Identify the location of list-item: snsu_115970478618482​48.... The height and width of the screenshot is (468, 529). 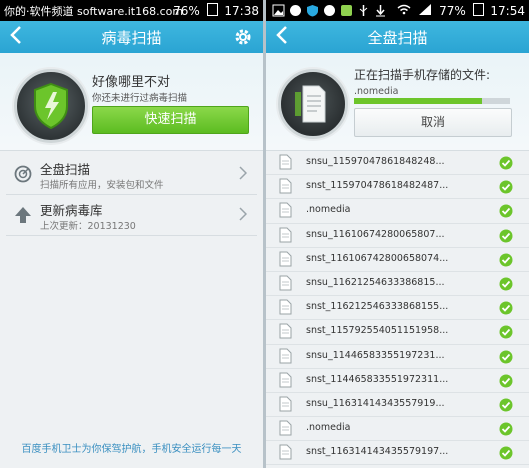
(397, 163).